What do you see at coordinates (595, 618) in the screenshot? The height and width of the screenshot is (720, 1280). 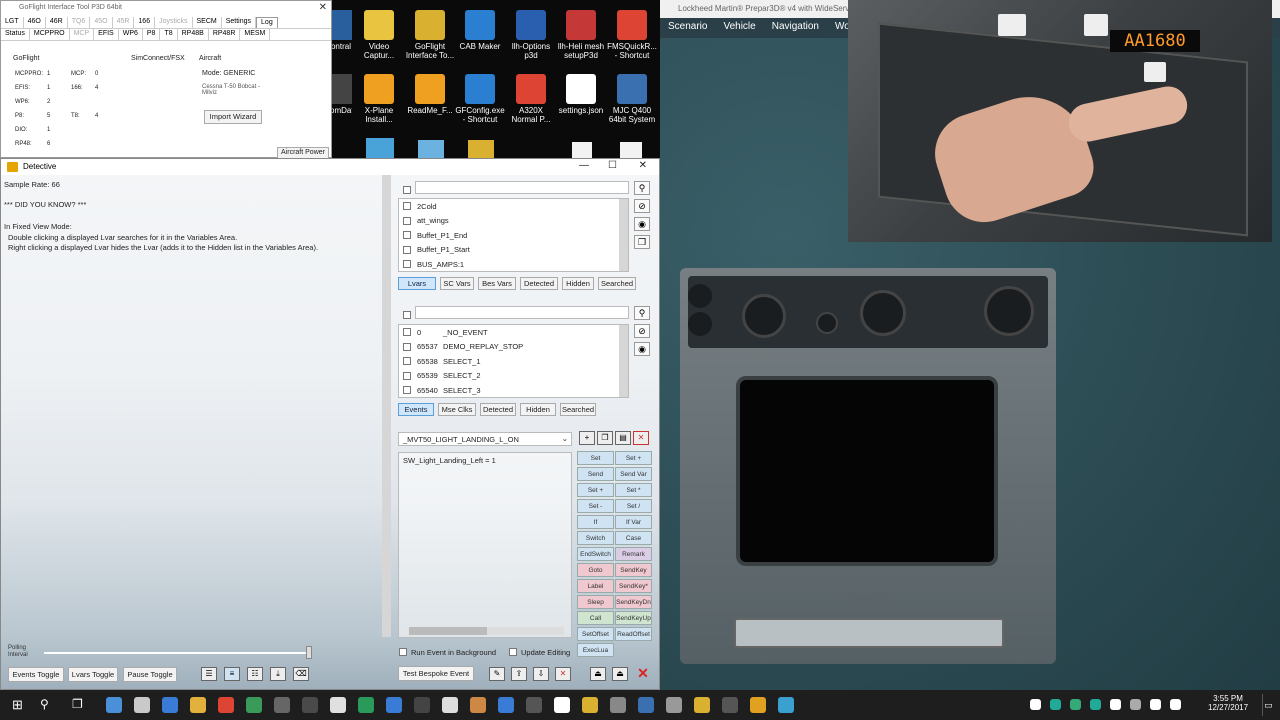 I see `command-button: Call` at bounding box center [595, 618].